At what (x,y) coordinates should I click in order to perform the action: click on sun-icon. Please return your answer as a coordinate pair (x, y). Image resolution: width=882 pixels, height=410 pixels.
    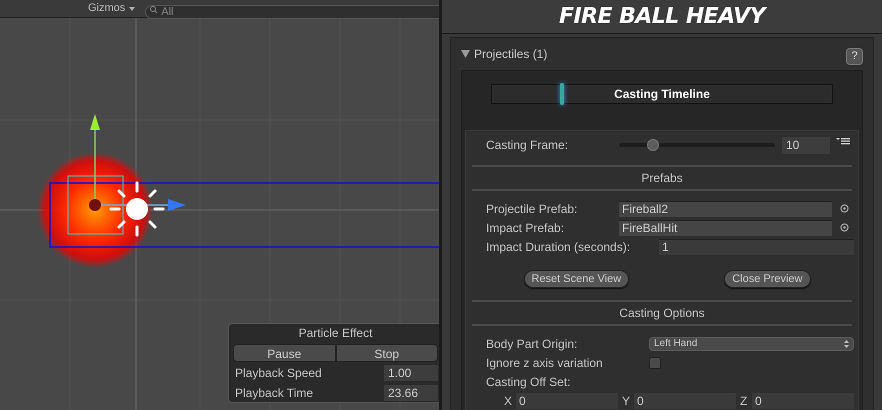
    Looking at the image, I should click on (137, 209).